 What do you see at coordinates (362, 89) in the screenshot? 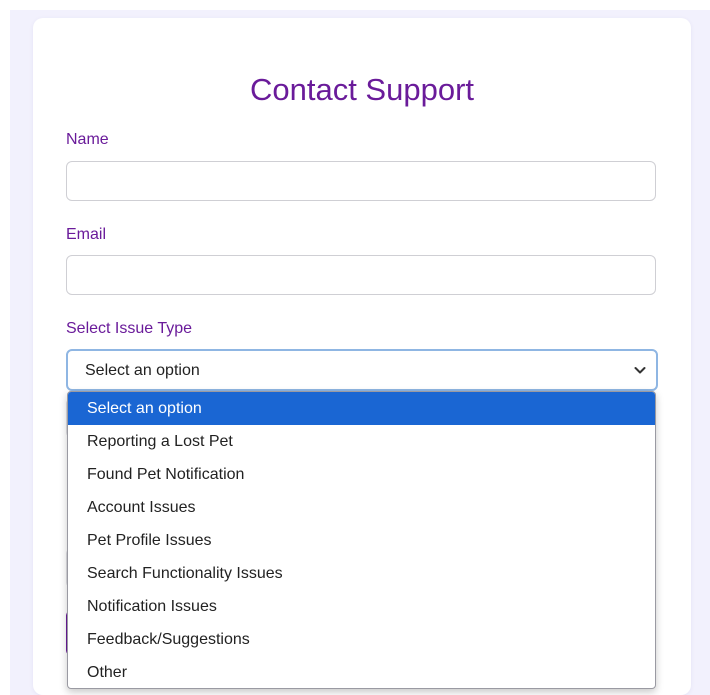
I see `page-title: Contact Support` at bounding box center [362, 89].